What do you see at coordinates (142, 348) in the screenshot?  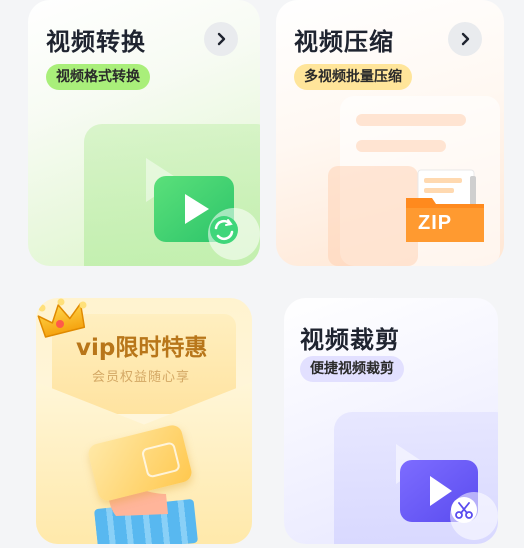 I see `vip-title: vip限时特惠` at bounding box center [142, 348].